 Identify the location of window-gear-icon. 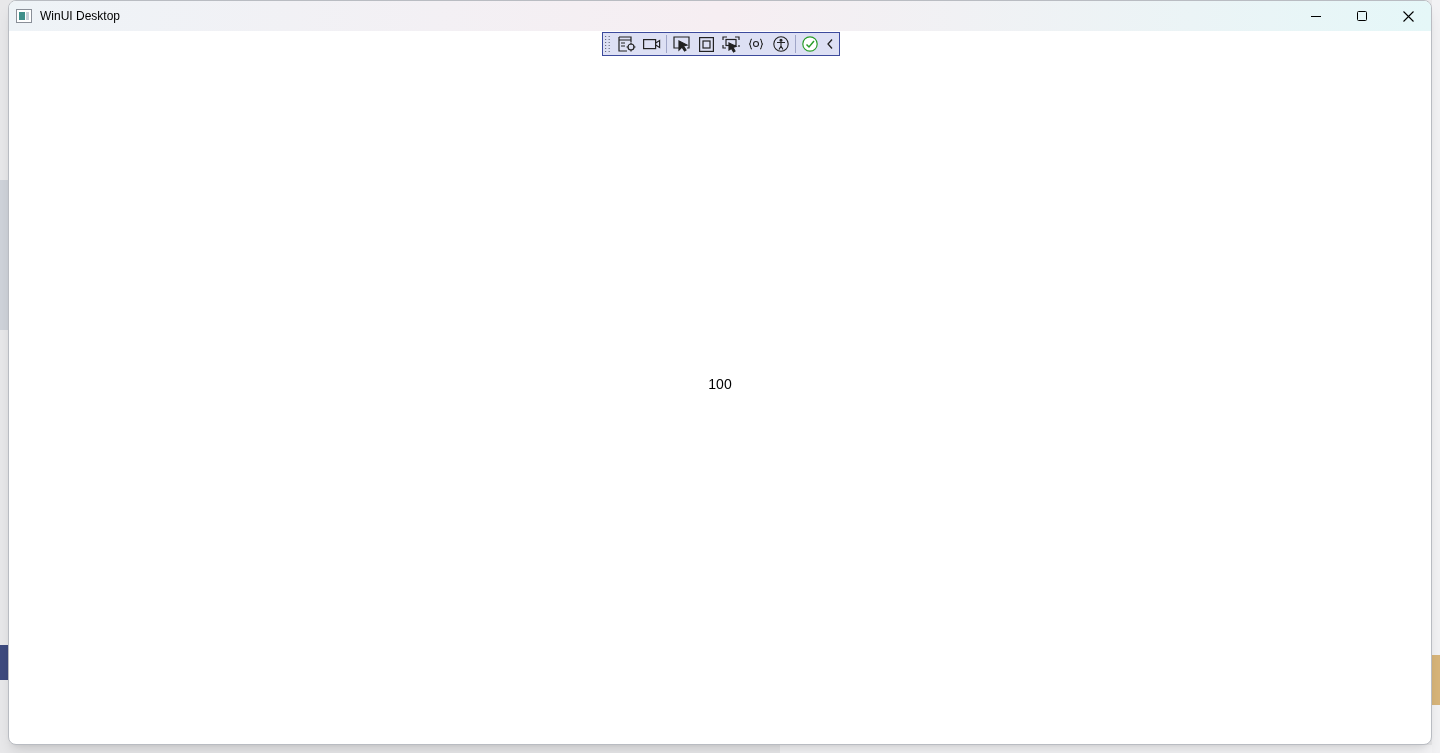
(627, 44).